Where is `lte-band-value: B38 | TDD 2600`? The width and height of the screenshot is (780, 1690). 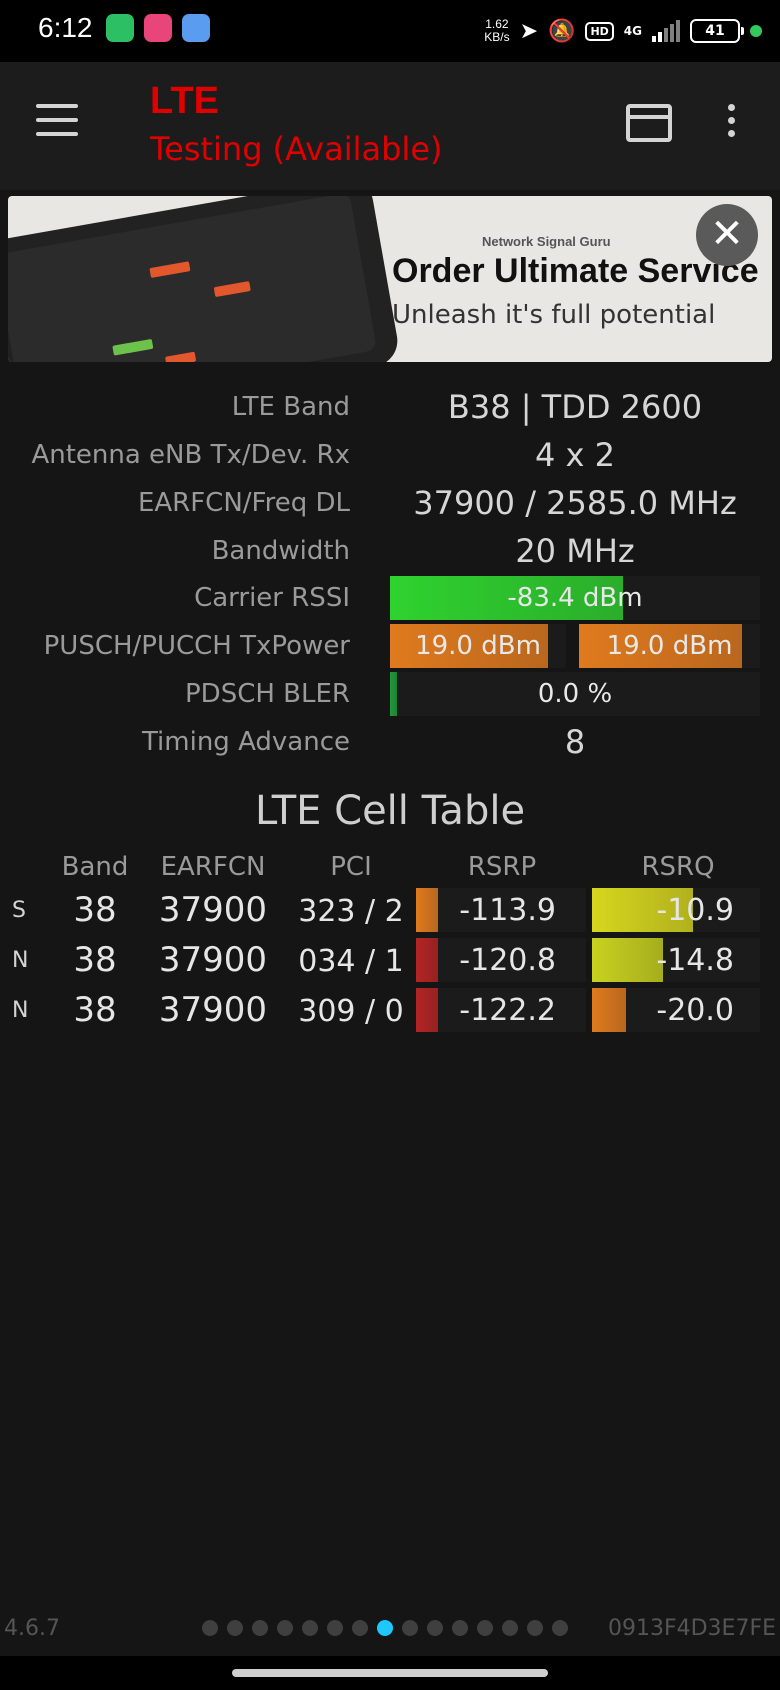 lte-band-value: B38 | TDD 2600 is located at coordinates (575, 407).